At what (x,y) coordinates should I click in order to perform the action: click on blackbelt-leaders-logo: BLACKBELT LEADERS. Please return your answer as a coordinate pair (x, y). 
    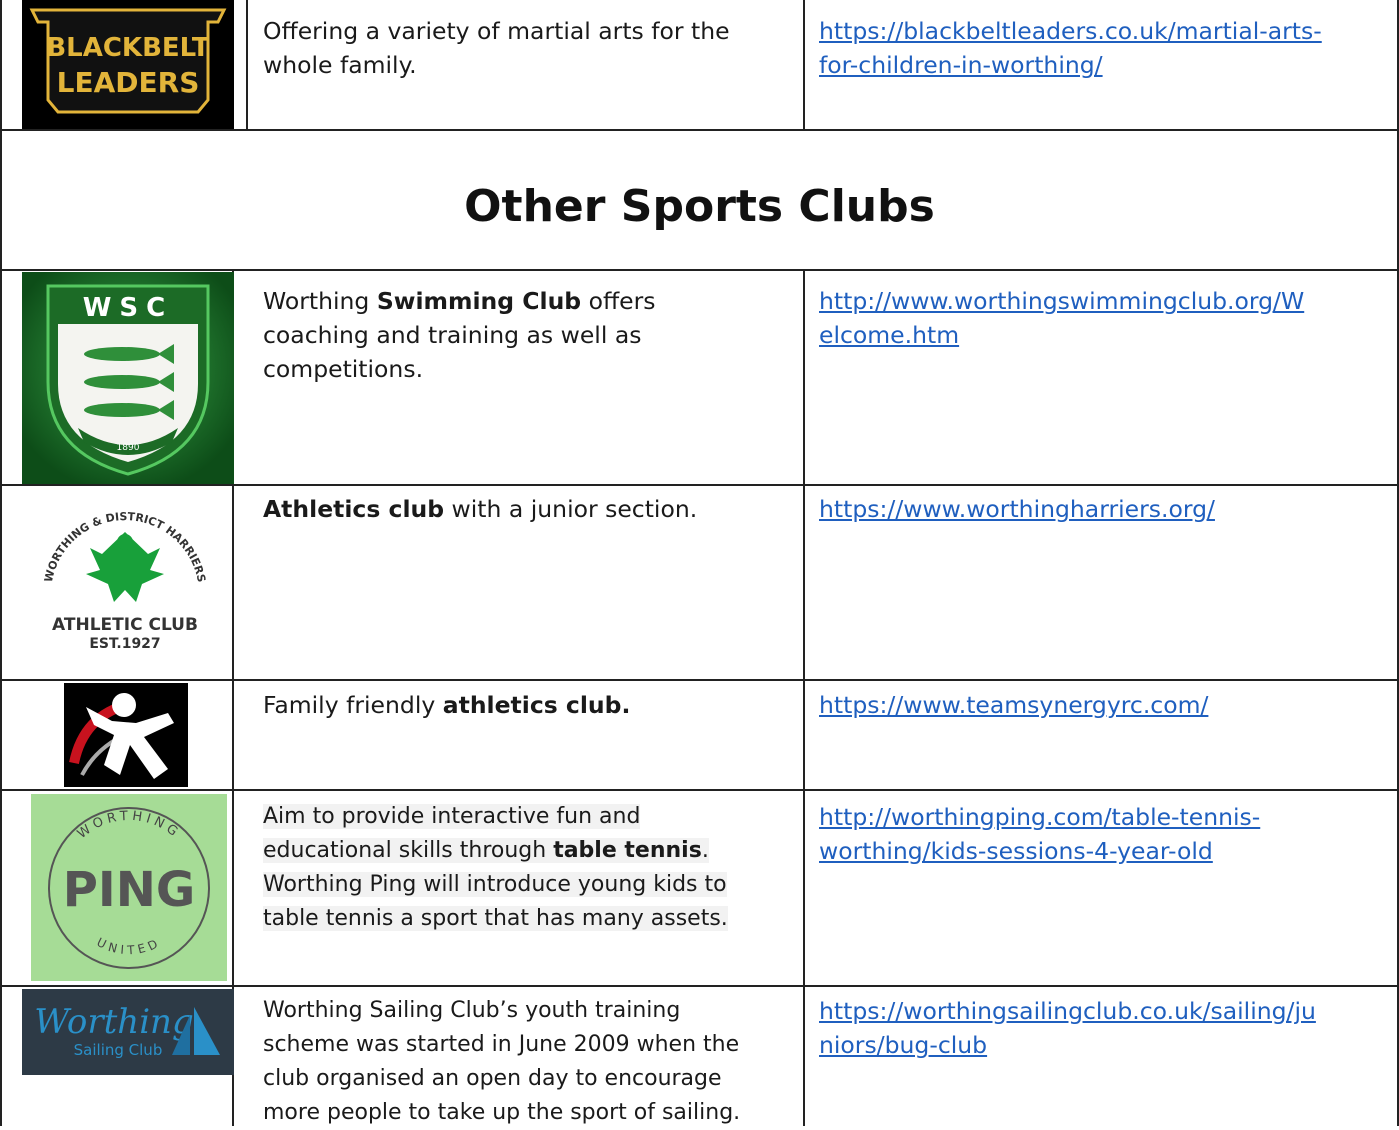
    Looking at the image, I should click on (128, 64).